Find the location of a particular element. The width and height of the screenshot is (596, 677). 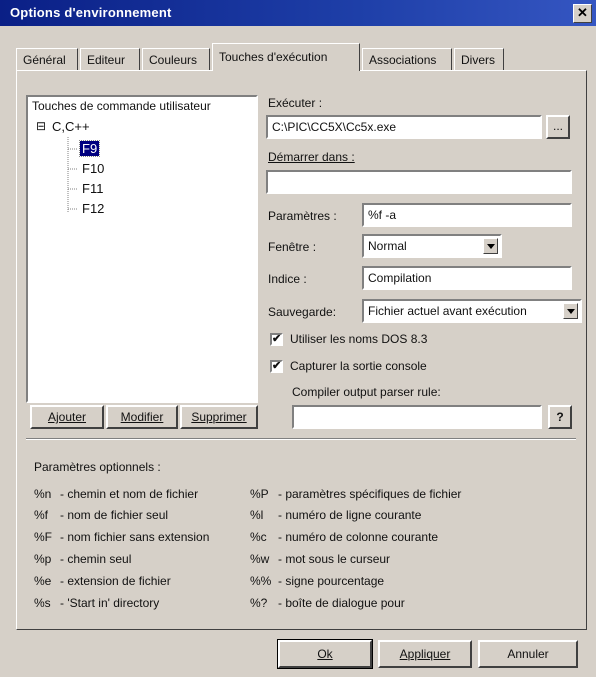

delete-button-label: Supprimer is located at coordinates (219, 417).